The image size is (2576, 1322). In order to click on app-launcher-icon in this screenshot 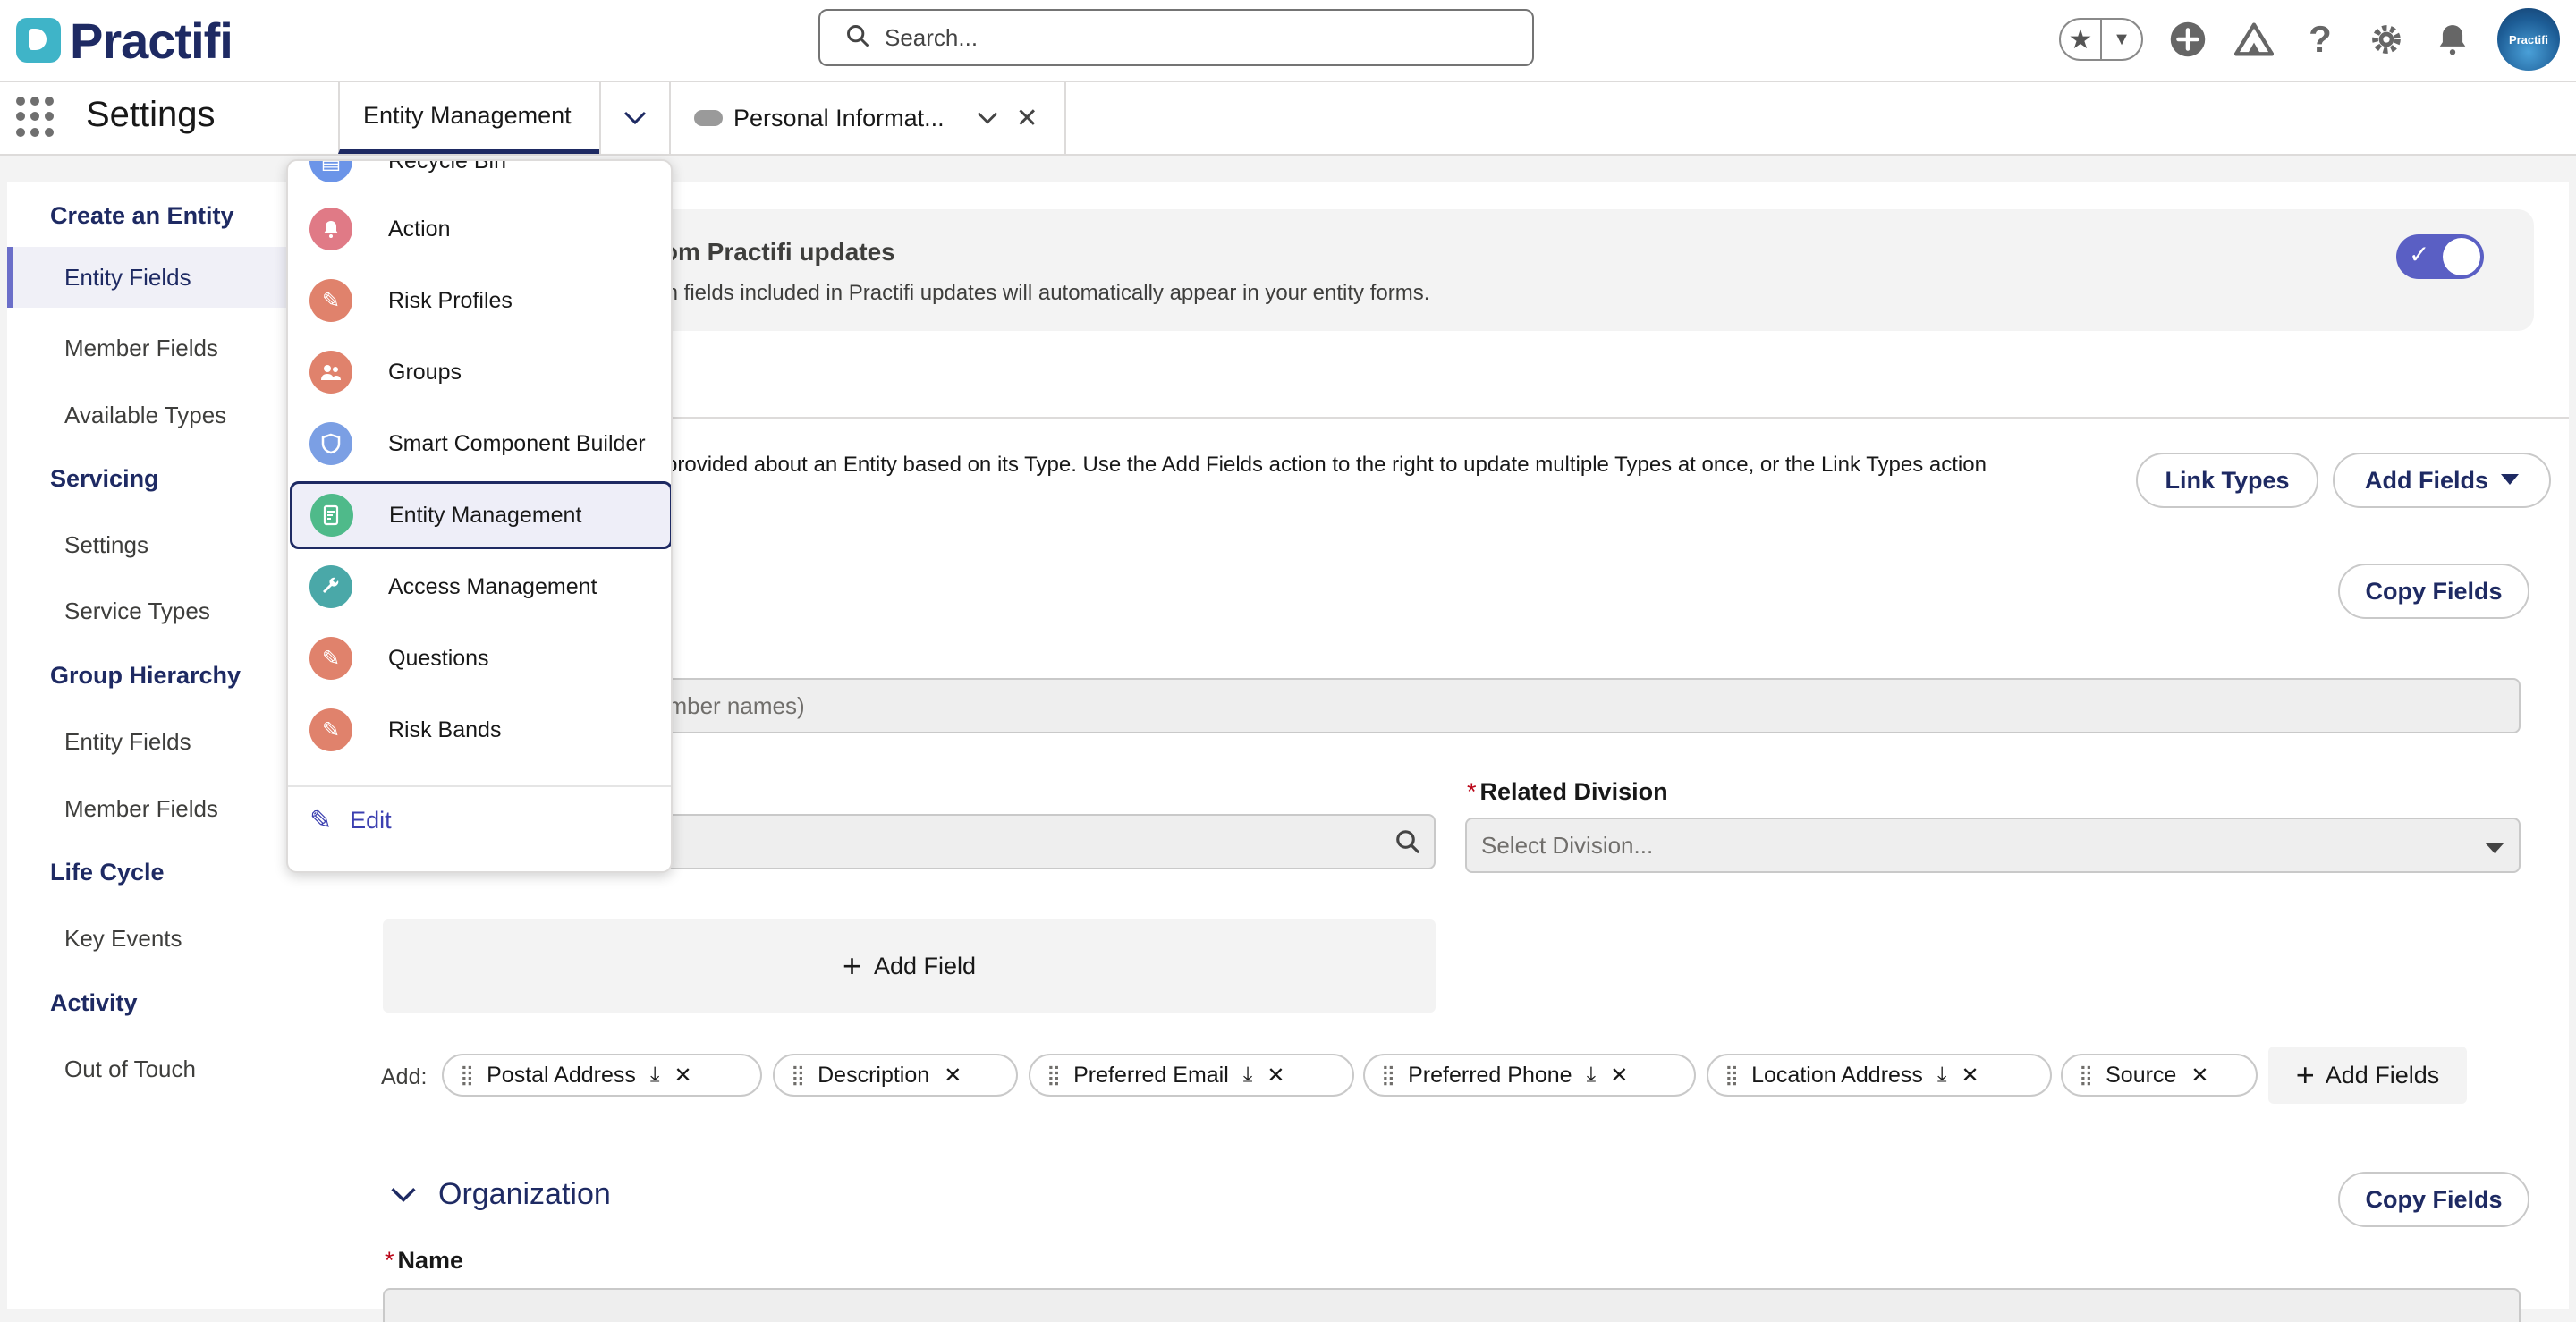, I will do `click(36, 118)`.